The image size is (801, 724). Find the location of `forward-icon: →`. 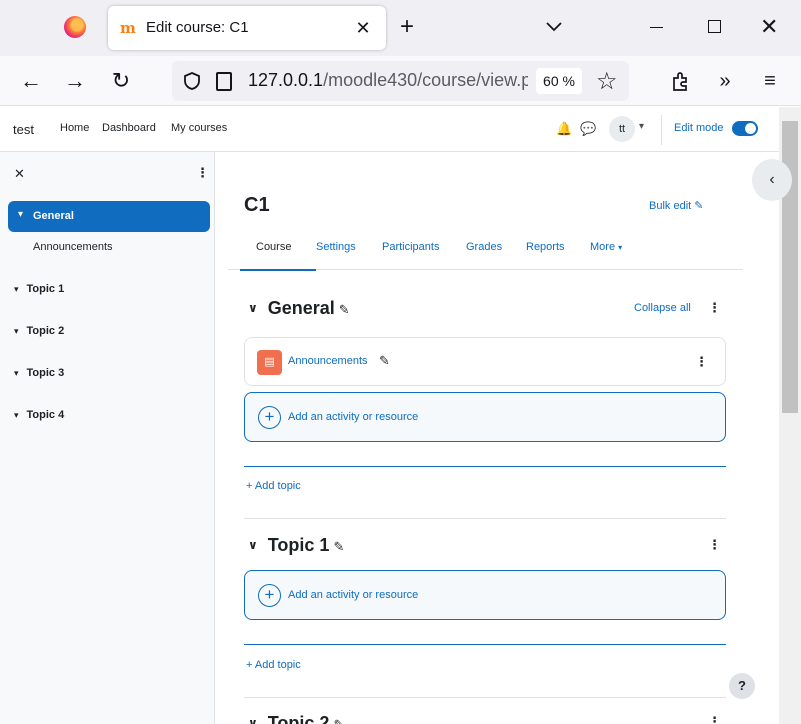

forward-icon: → is located at coordinates (75, 81).